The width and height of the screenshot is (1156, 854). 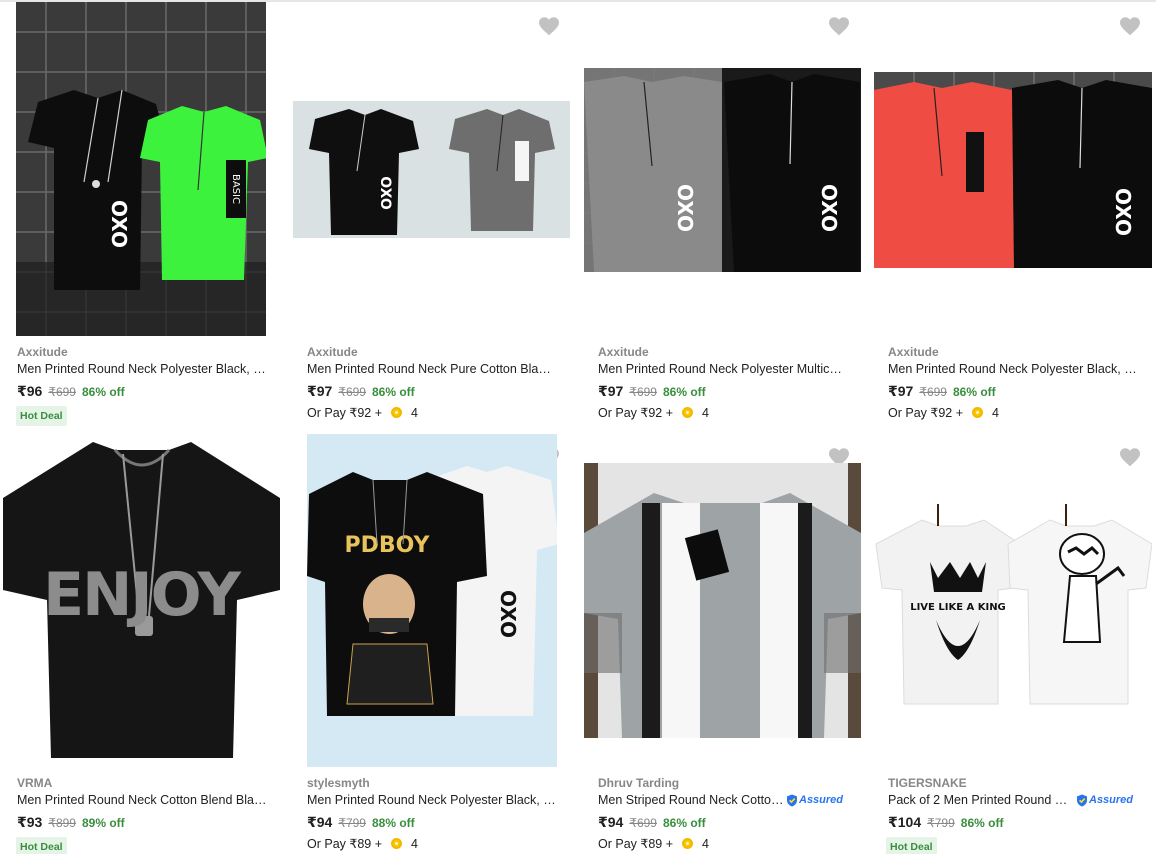 I want to click on print-basic: BASIC, so click(x=235, y=189).